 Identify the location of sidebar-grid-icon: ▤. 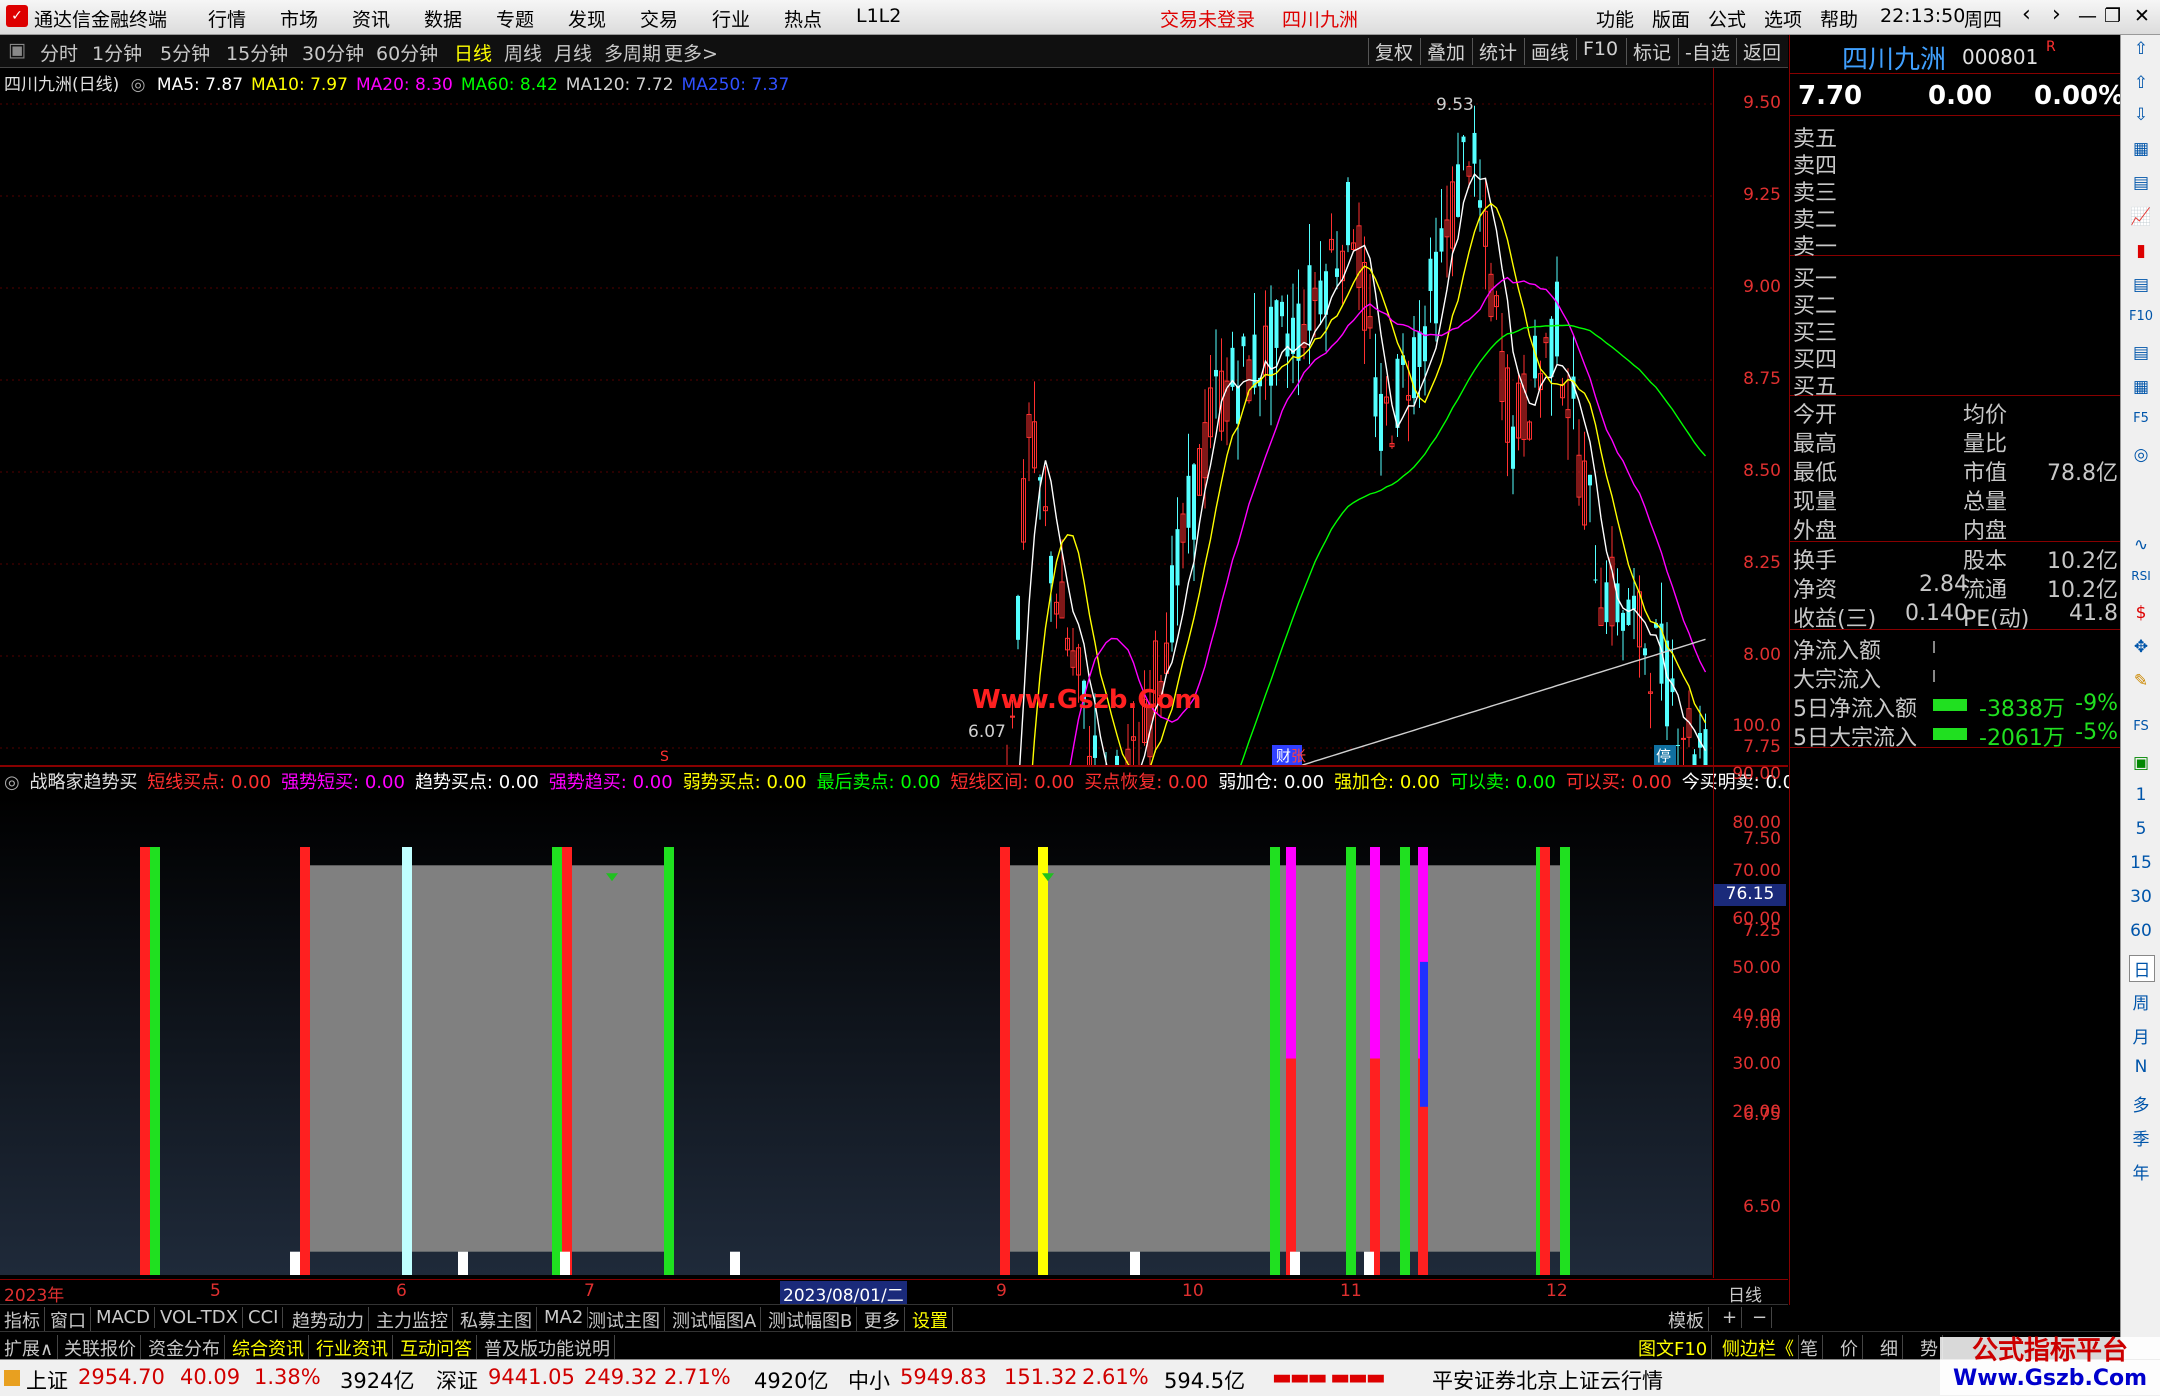
(2141, 183).